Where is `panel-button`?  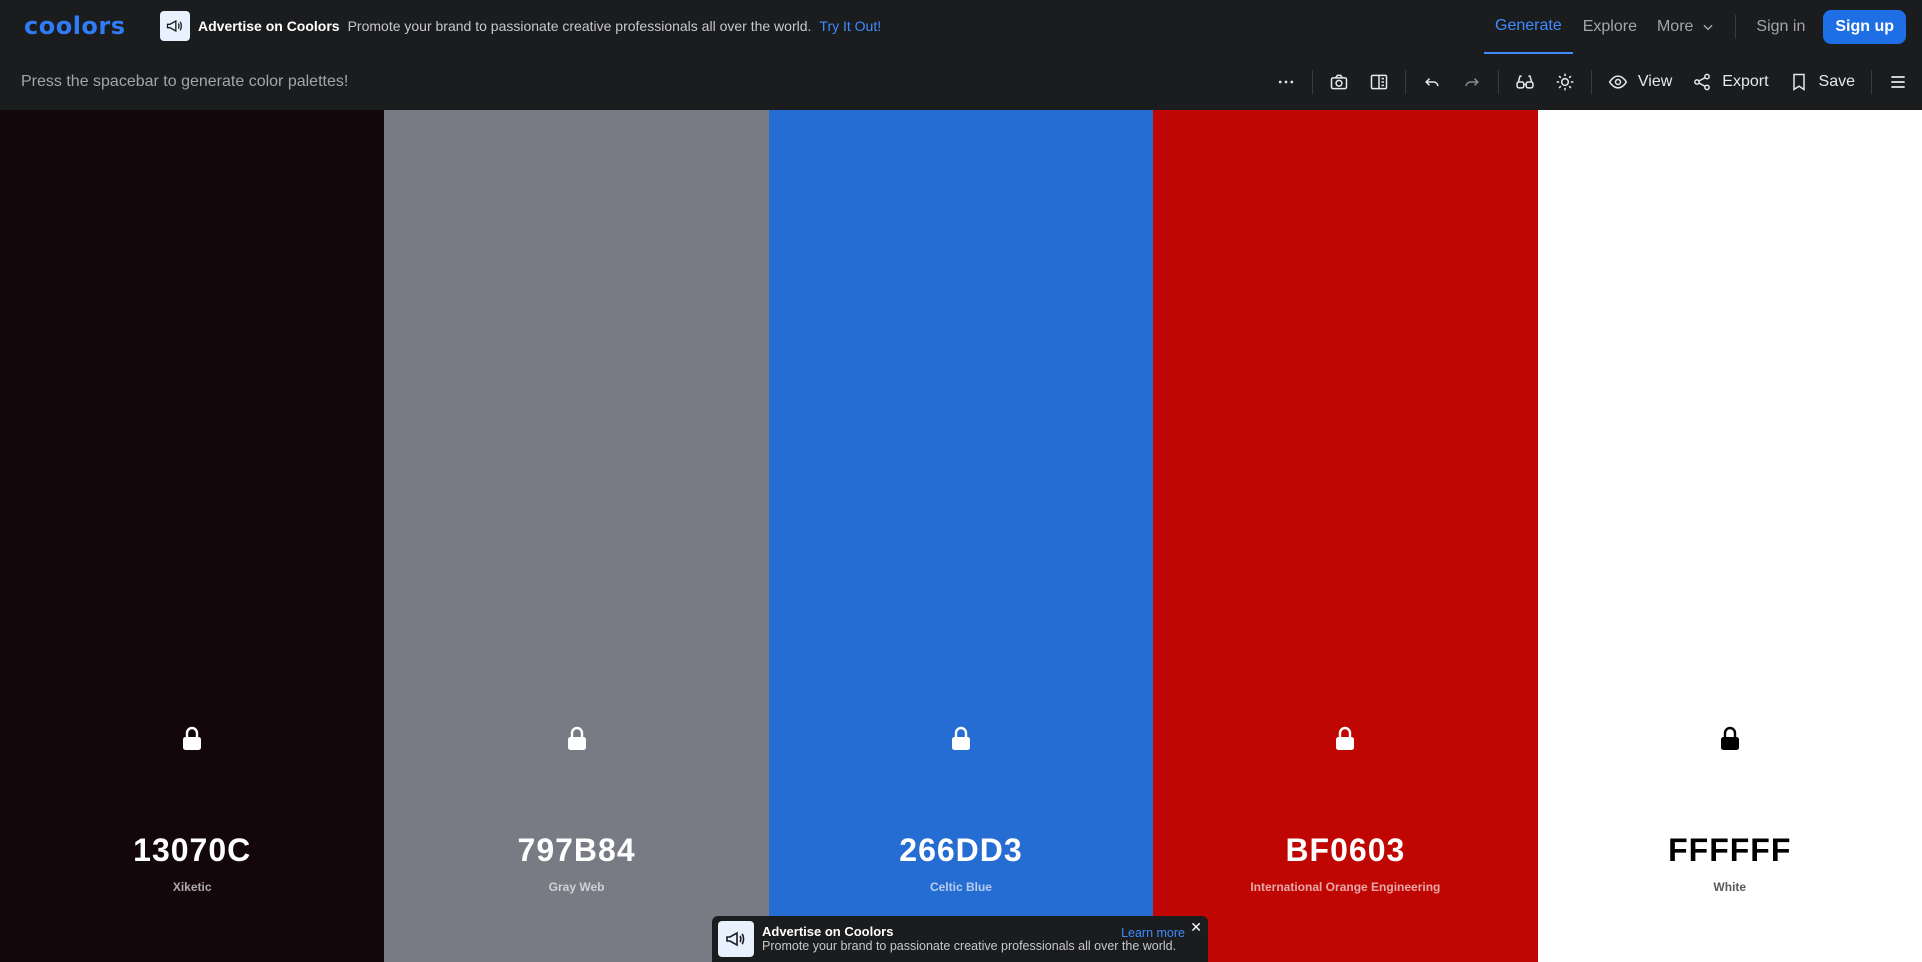
panel-button is located at coordinates (1379, 82).